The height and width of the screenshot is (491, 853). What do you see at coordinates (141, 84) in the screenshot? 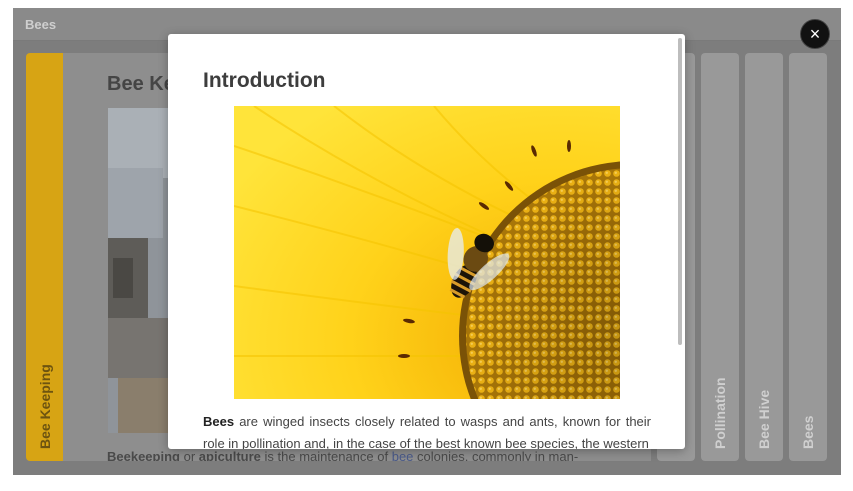
I see `content-heading: Bee Ke` at bounding box center [141, 84].